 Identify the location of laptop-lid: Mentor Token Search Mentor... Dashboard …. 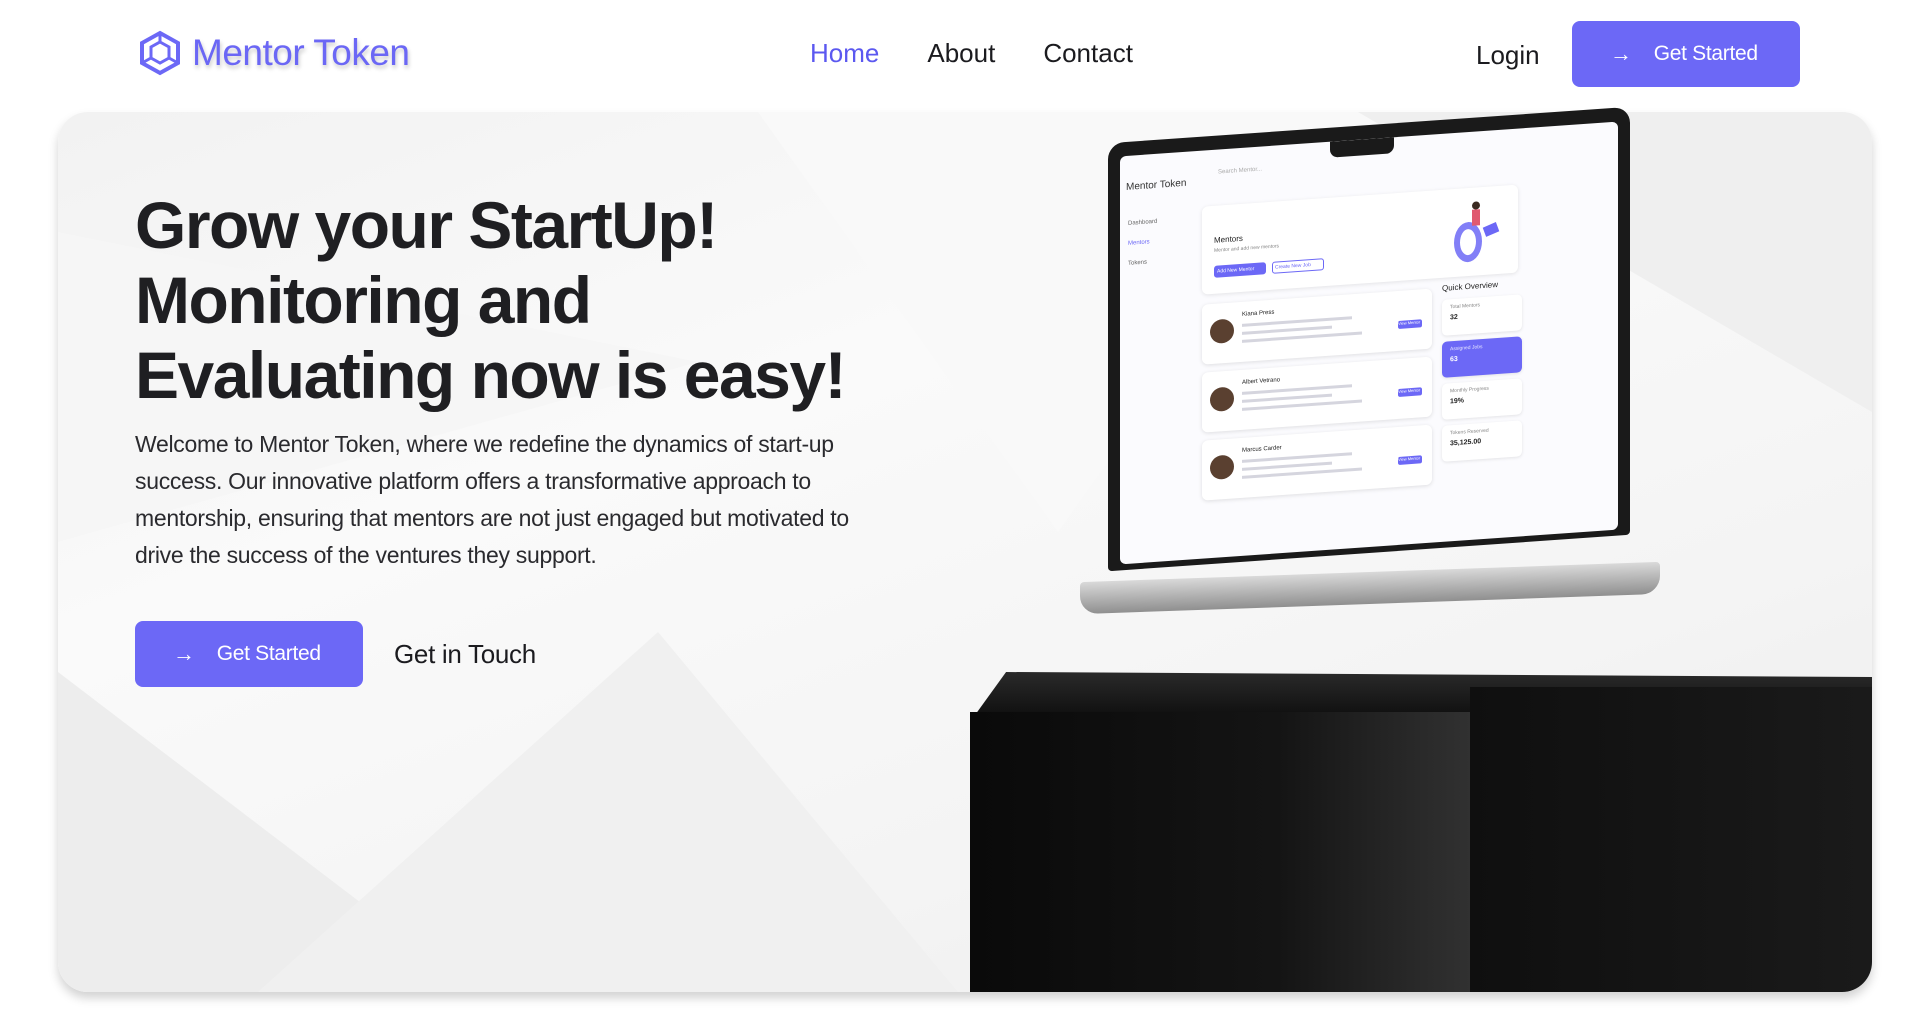
(1369, 339).